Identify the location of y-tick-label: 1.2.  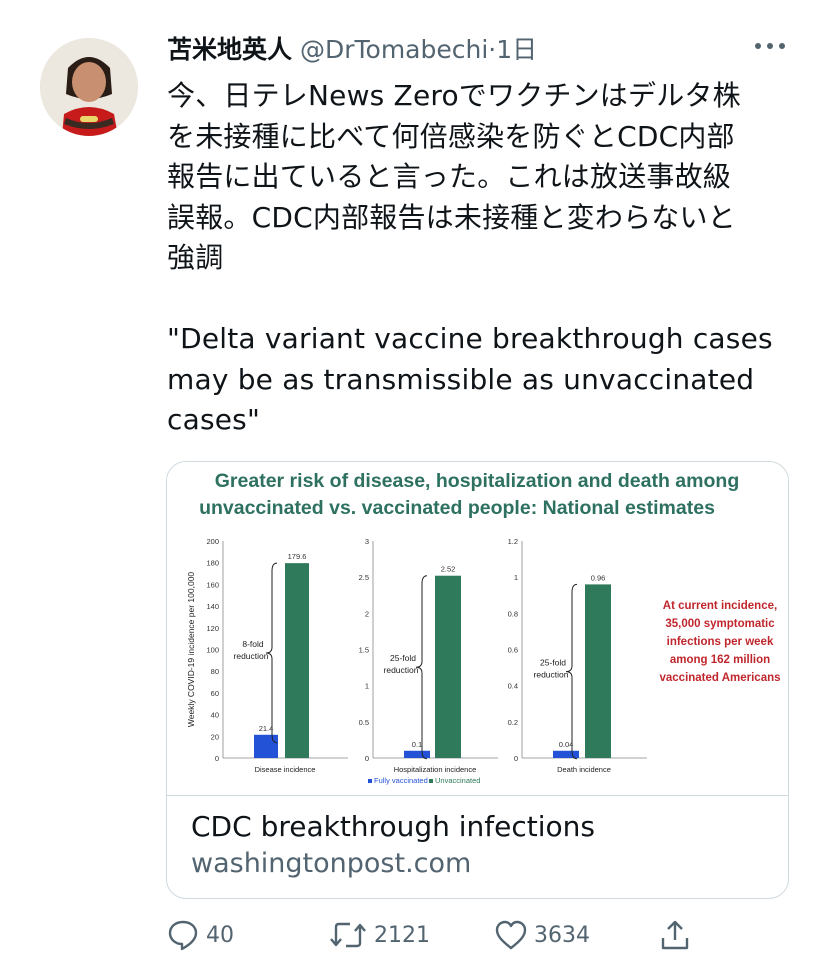
(513, 541).